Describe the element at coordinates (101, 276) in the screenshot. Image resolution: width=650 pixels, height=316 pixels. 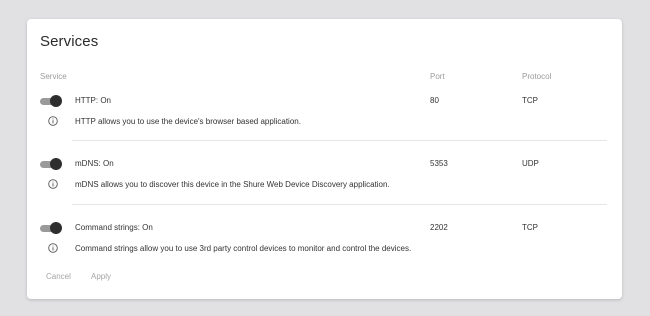
I see `apply-button: Apply` at that location.